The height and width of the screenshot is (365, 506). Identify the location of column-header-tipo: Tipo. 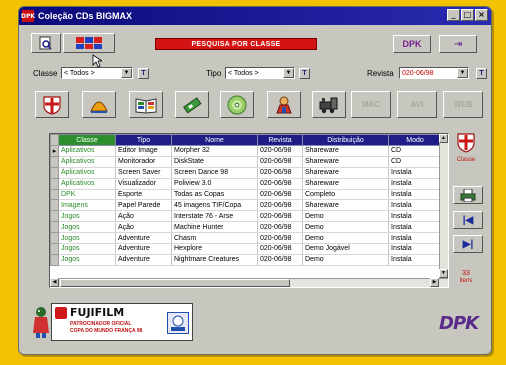
(143, 140).